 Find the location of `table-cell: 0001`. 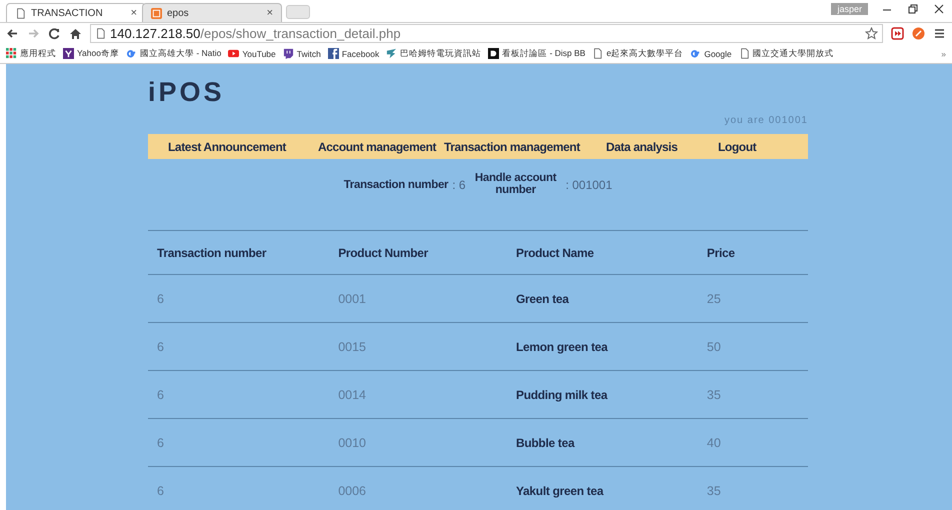

table-cell: 0001 is located at coordinates (418, 298).